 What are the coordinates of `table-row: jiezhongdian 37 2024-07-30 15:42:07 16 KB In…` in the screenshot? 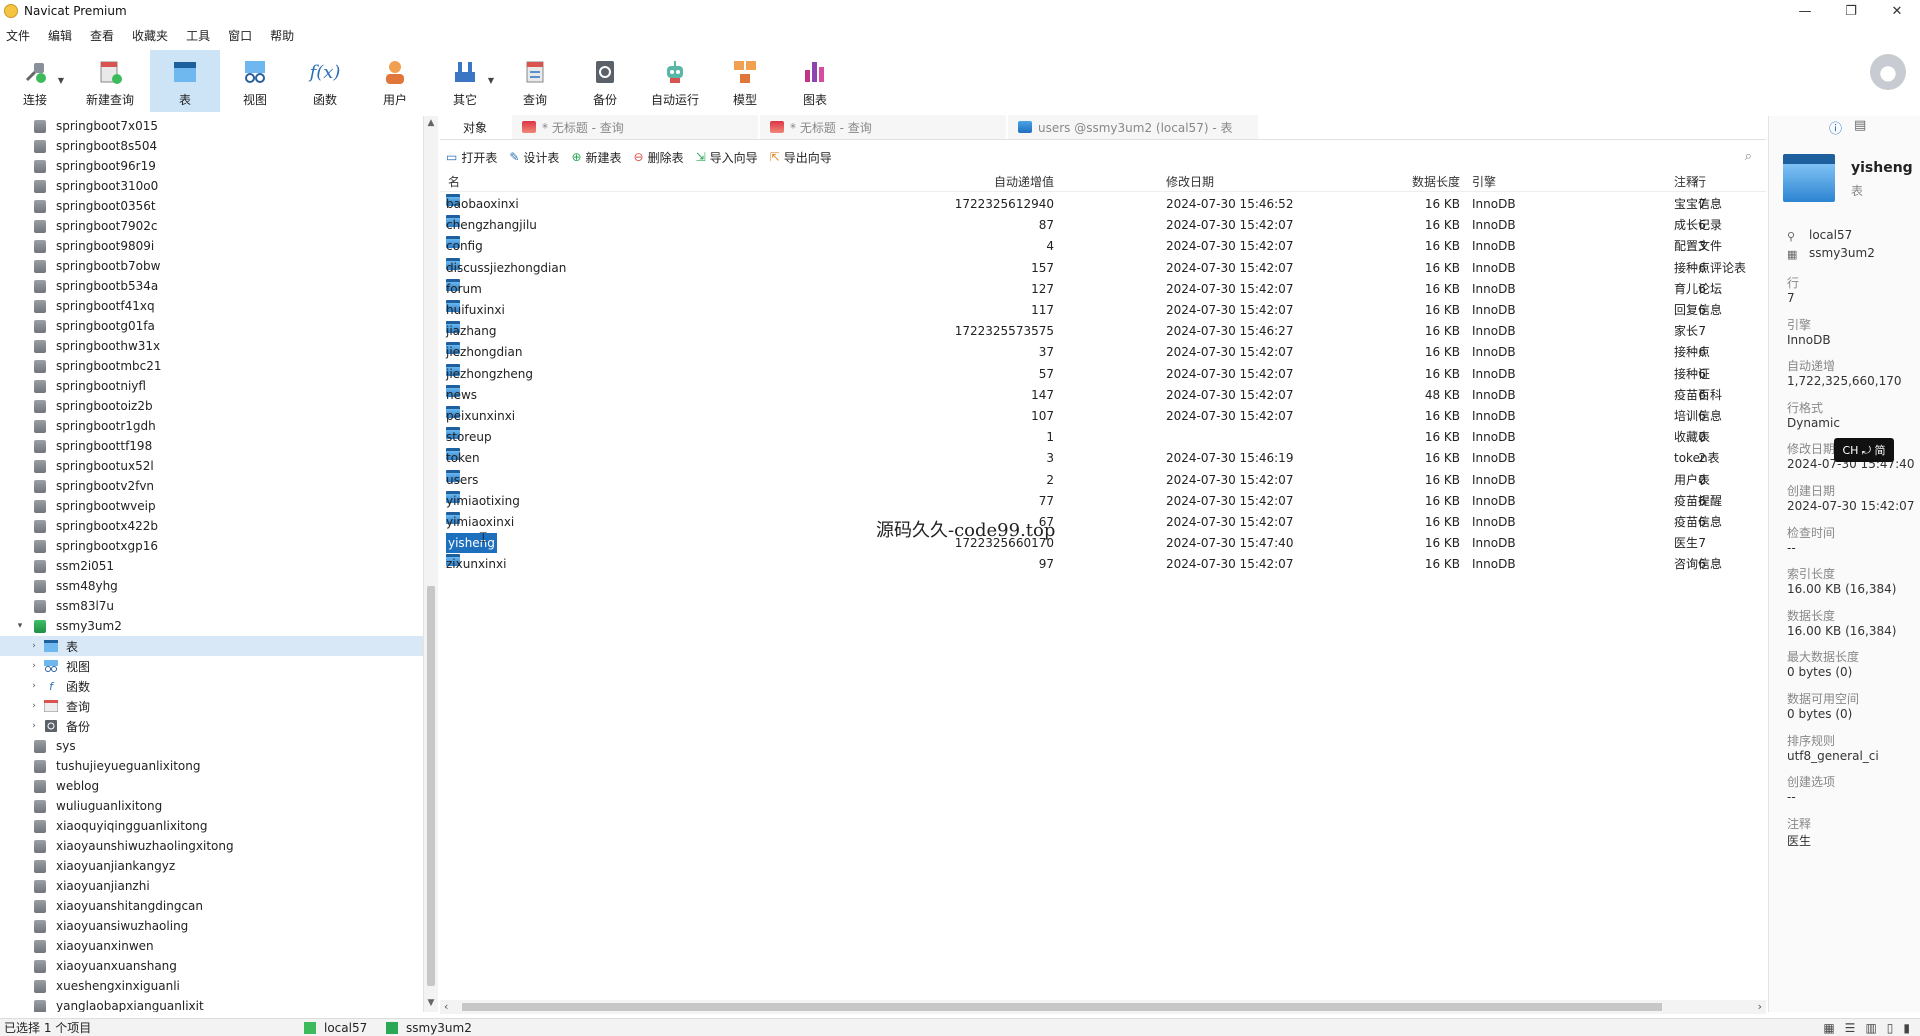 It's located at (1103, 352).